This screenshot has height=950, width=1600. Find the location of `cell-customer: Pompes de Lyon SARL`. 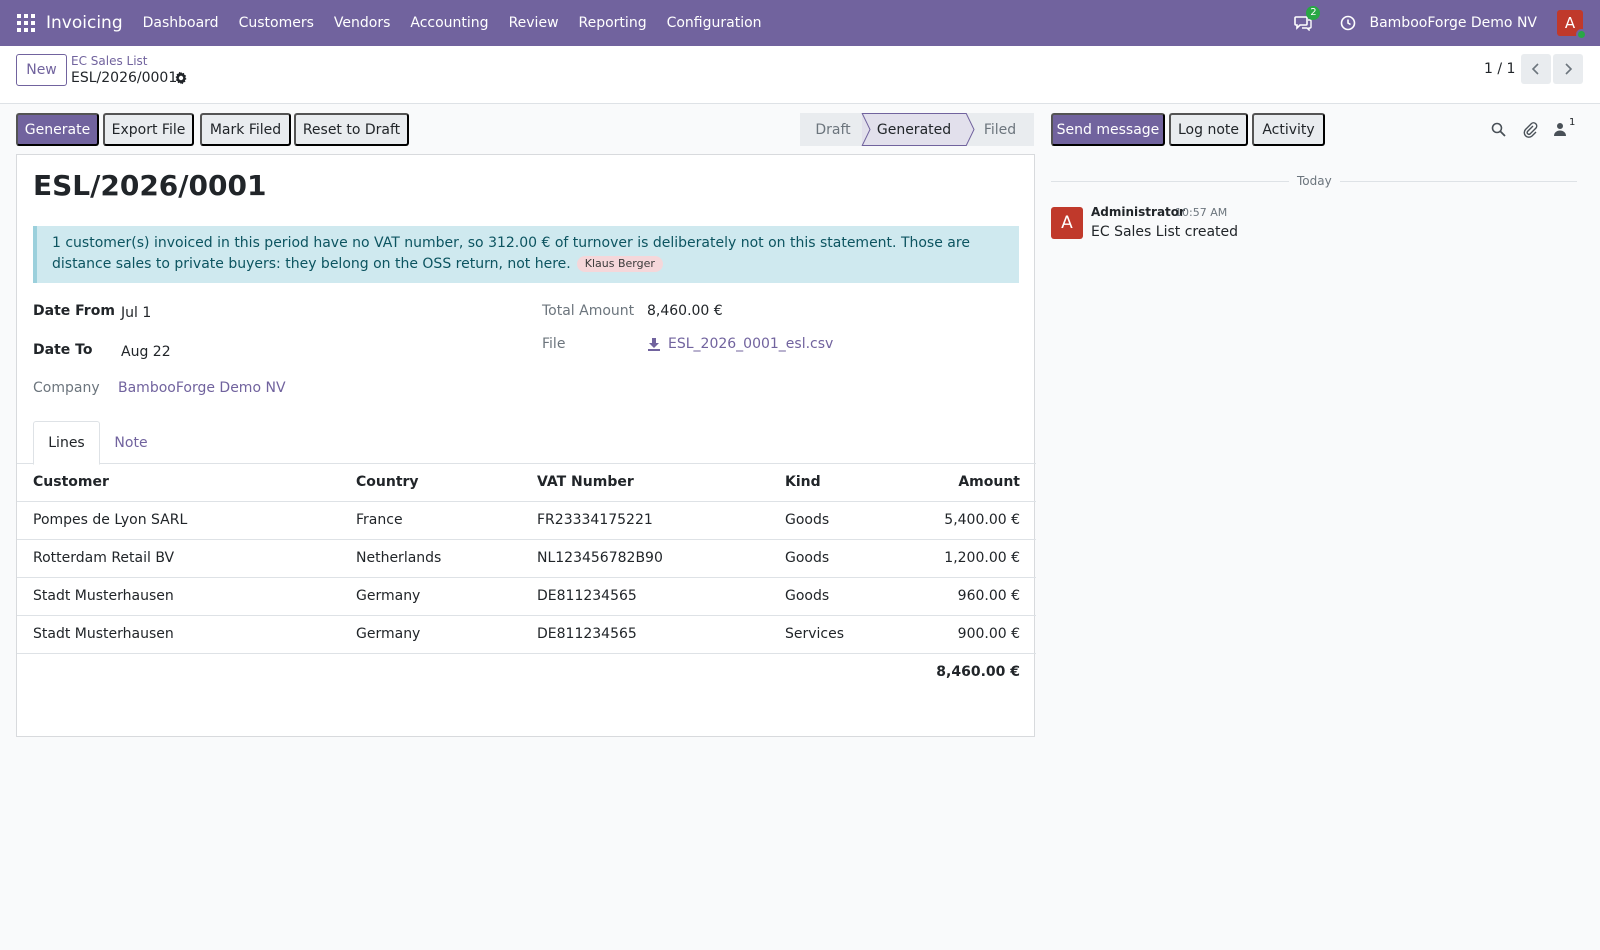

cell-customer: Pompes de Lyon SARL is located at coordinates (110, 520).